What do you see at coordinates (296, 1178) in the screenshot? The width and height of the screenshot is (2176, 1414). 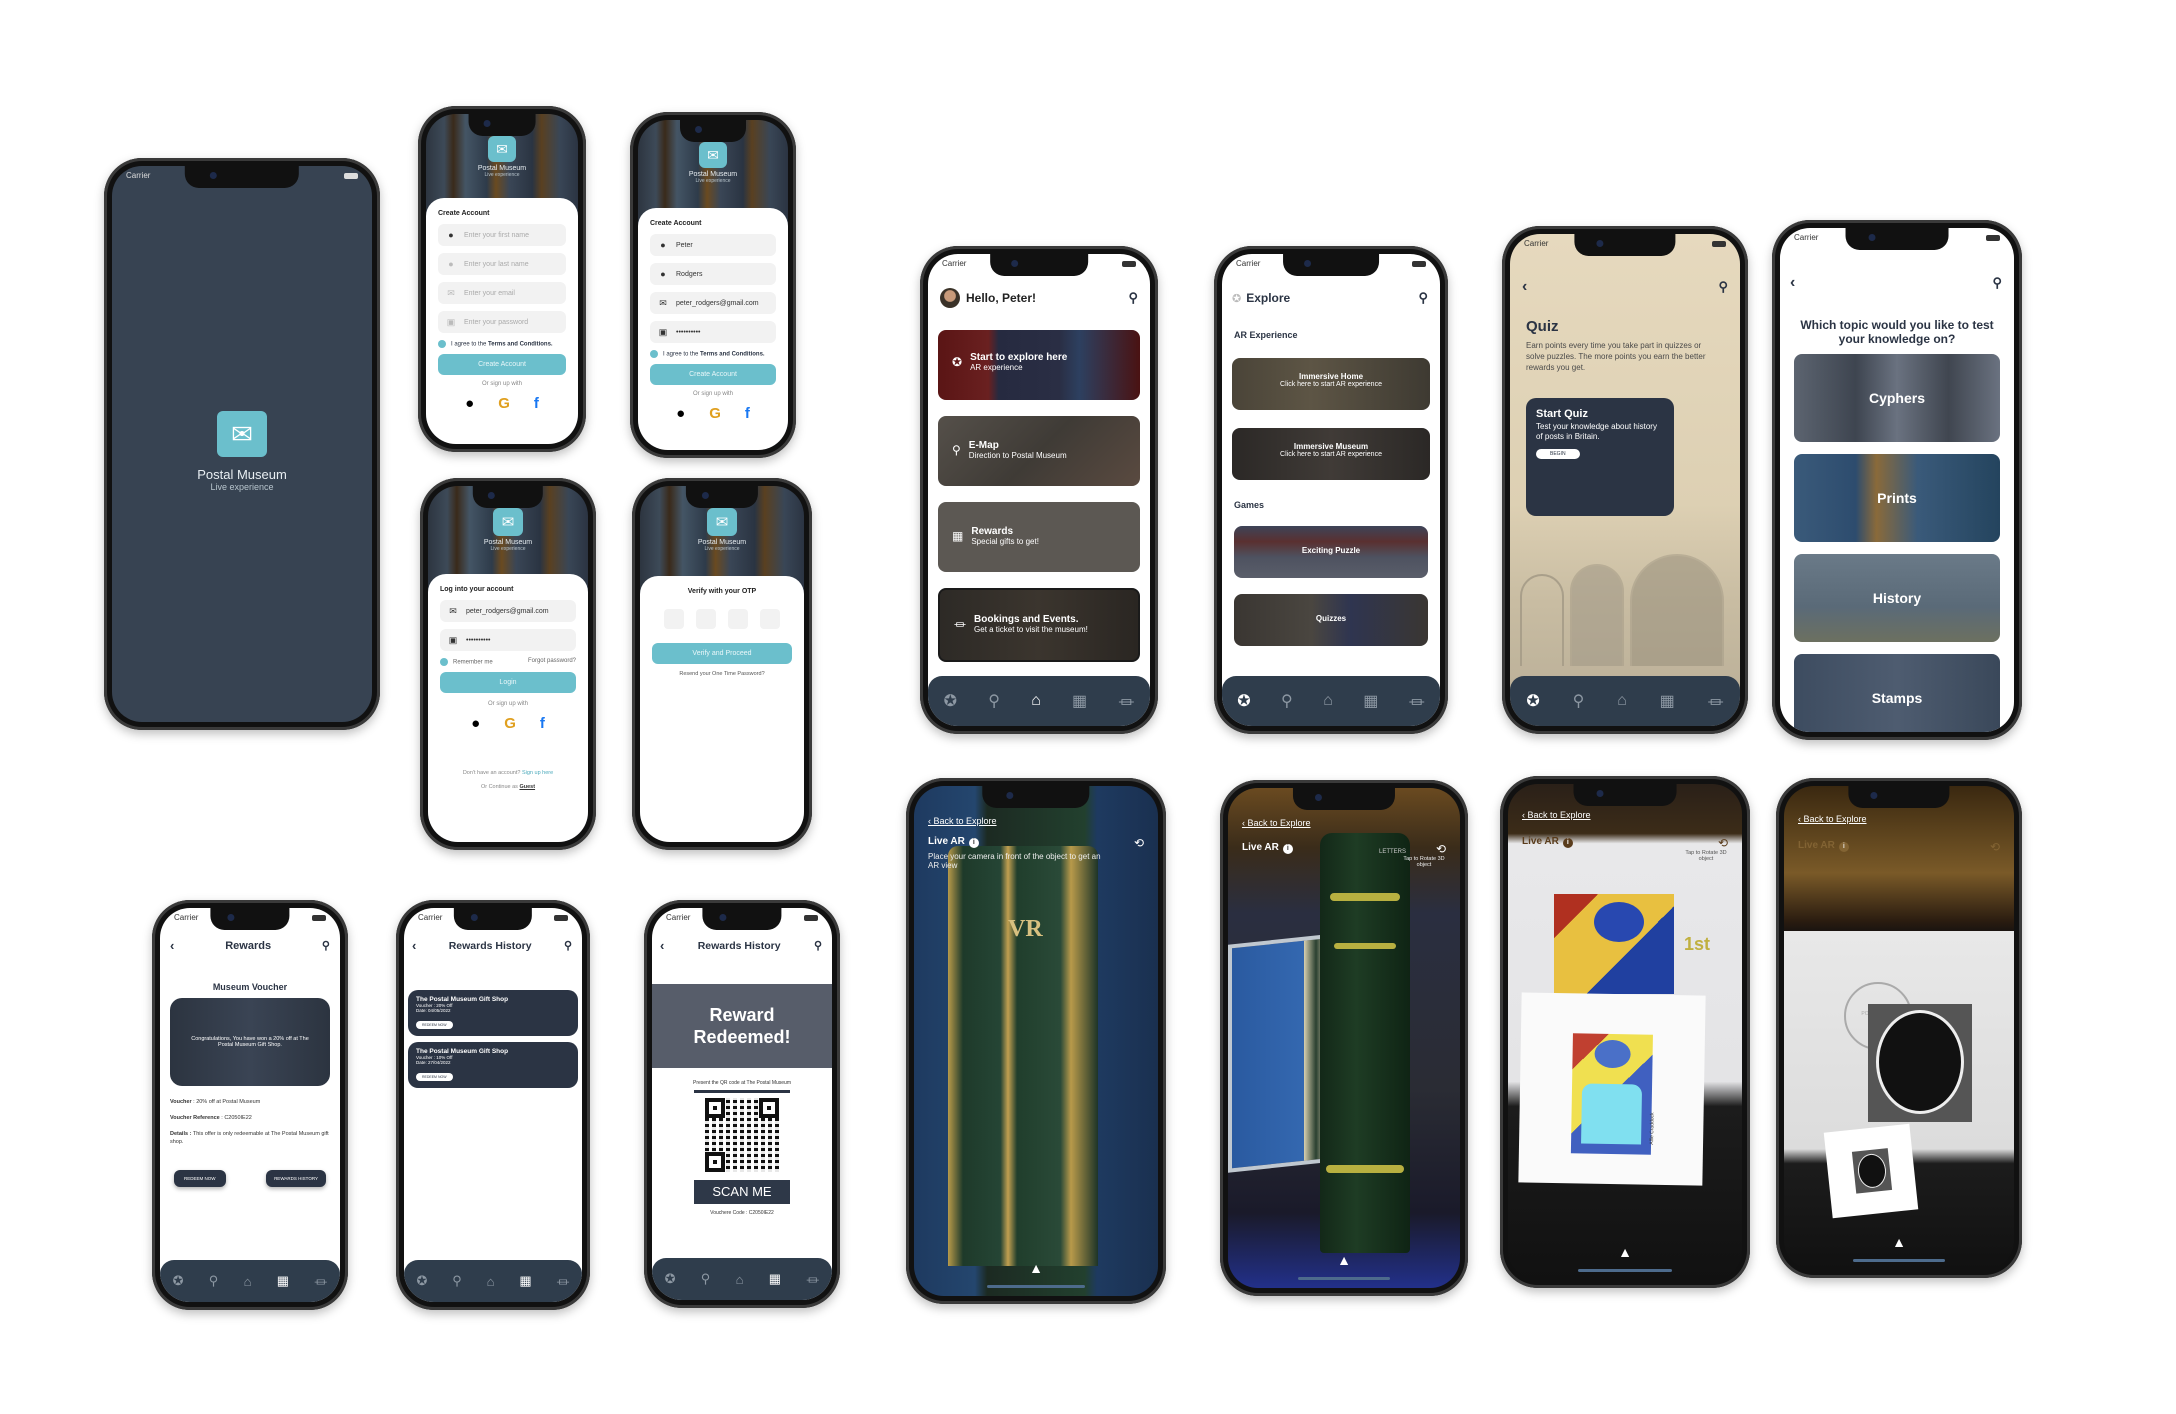 I see `rewards-history-button: REWARDS HISTORY` at bounding box center [296, 1178].